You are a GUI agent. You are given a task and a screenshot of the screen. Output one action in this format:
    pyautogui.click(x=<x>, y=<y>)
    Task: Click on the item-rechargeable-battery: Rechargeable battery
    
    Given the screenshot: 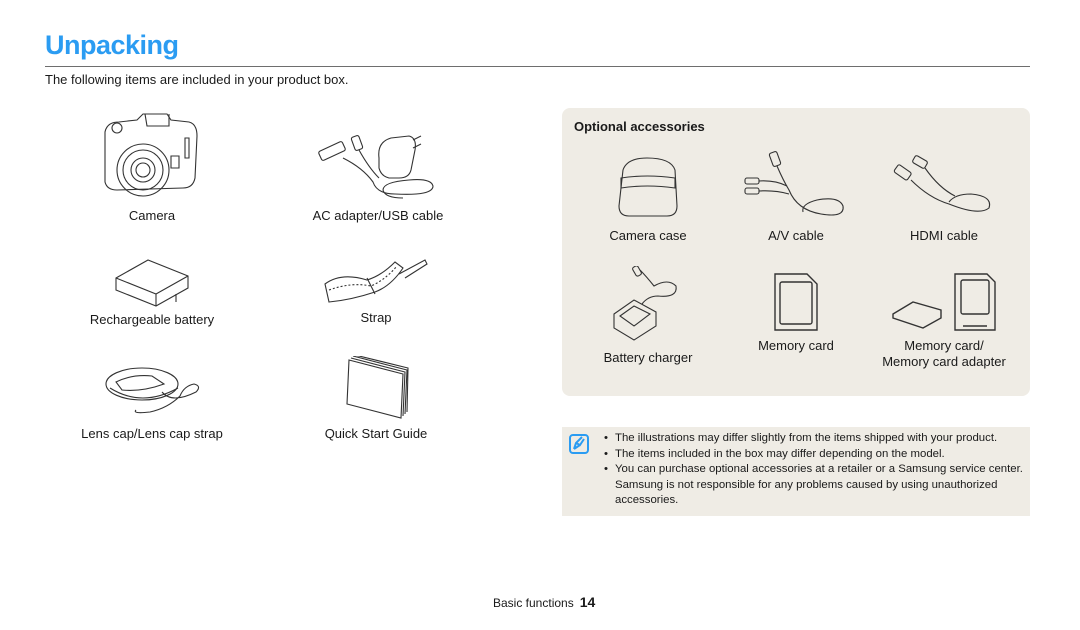 What is the action you would take?
    pyautogui.click(x=152, y=292)
    